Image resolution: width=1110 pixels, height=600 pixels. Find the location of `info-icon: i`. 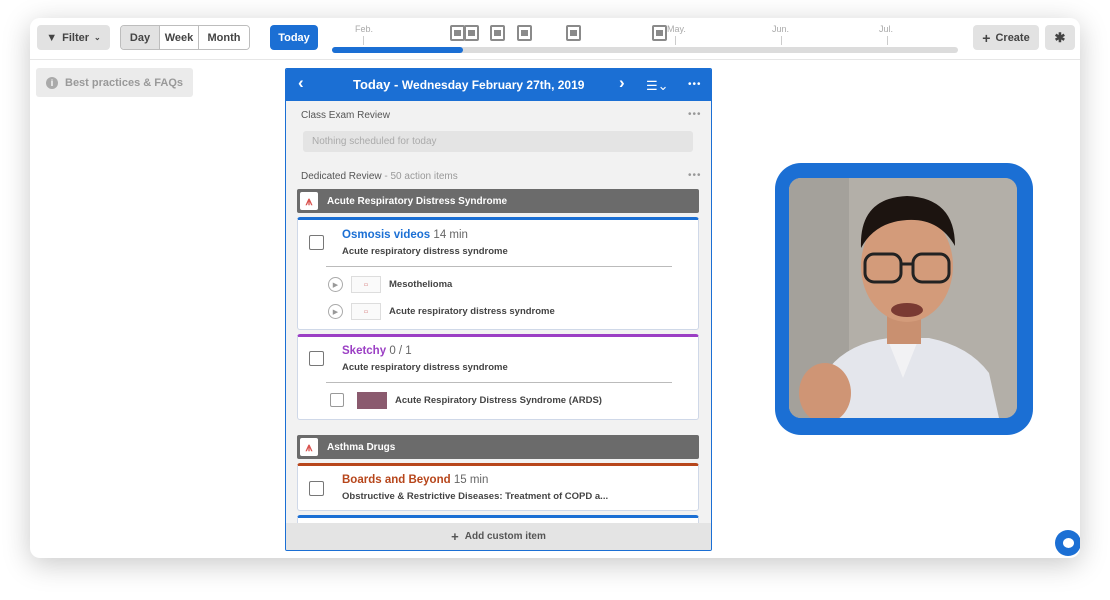

info-icon: i is located at coordinates (52, 82).